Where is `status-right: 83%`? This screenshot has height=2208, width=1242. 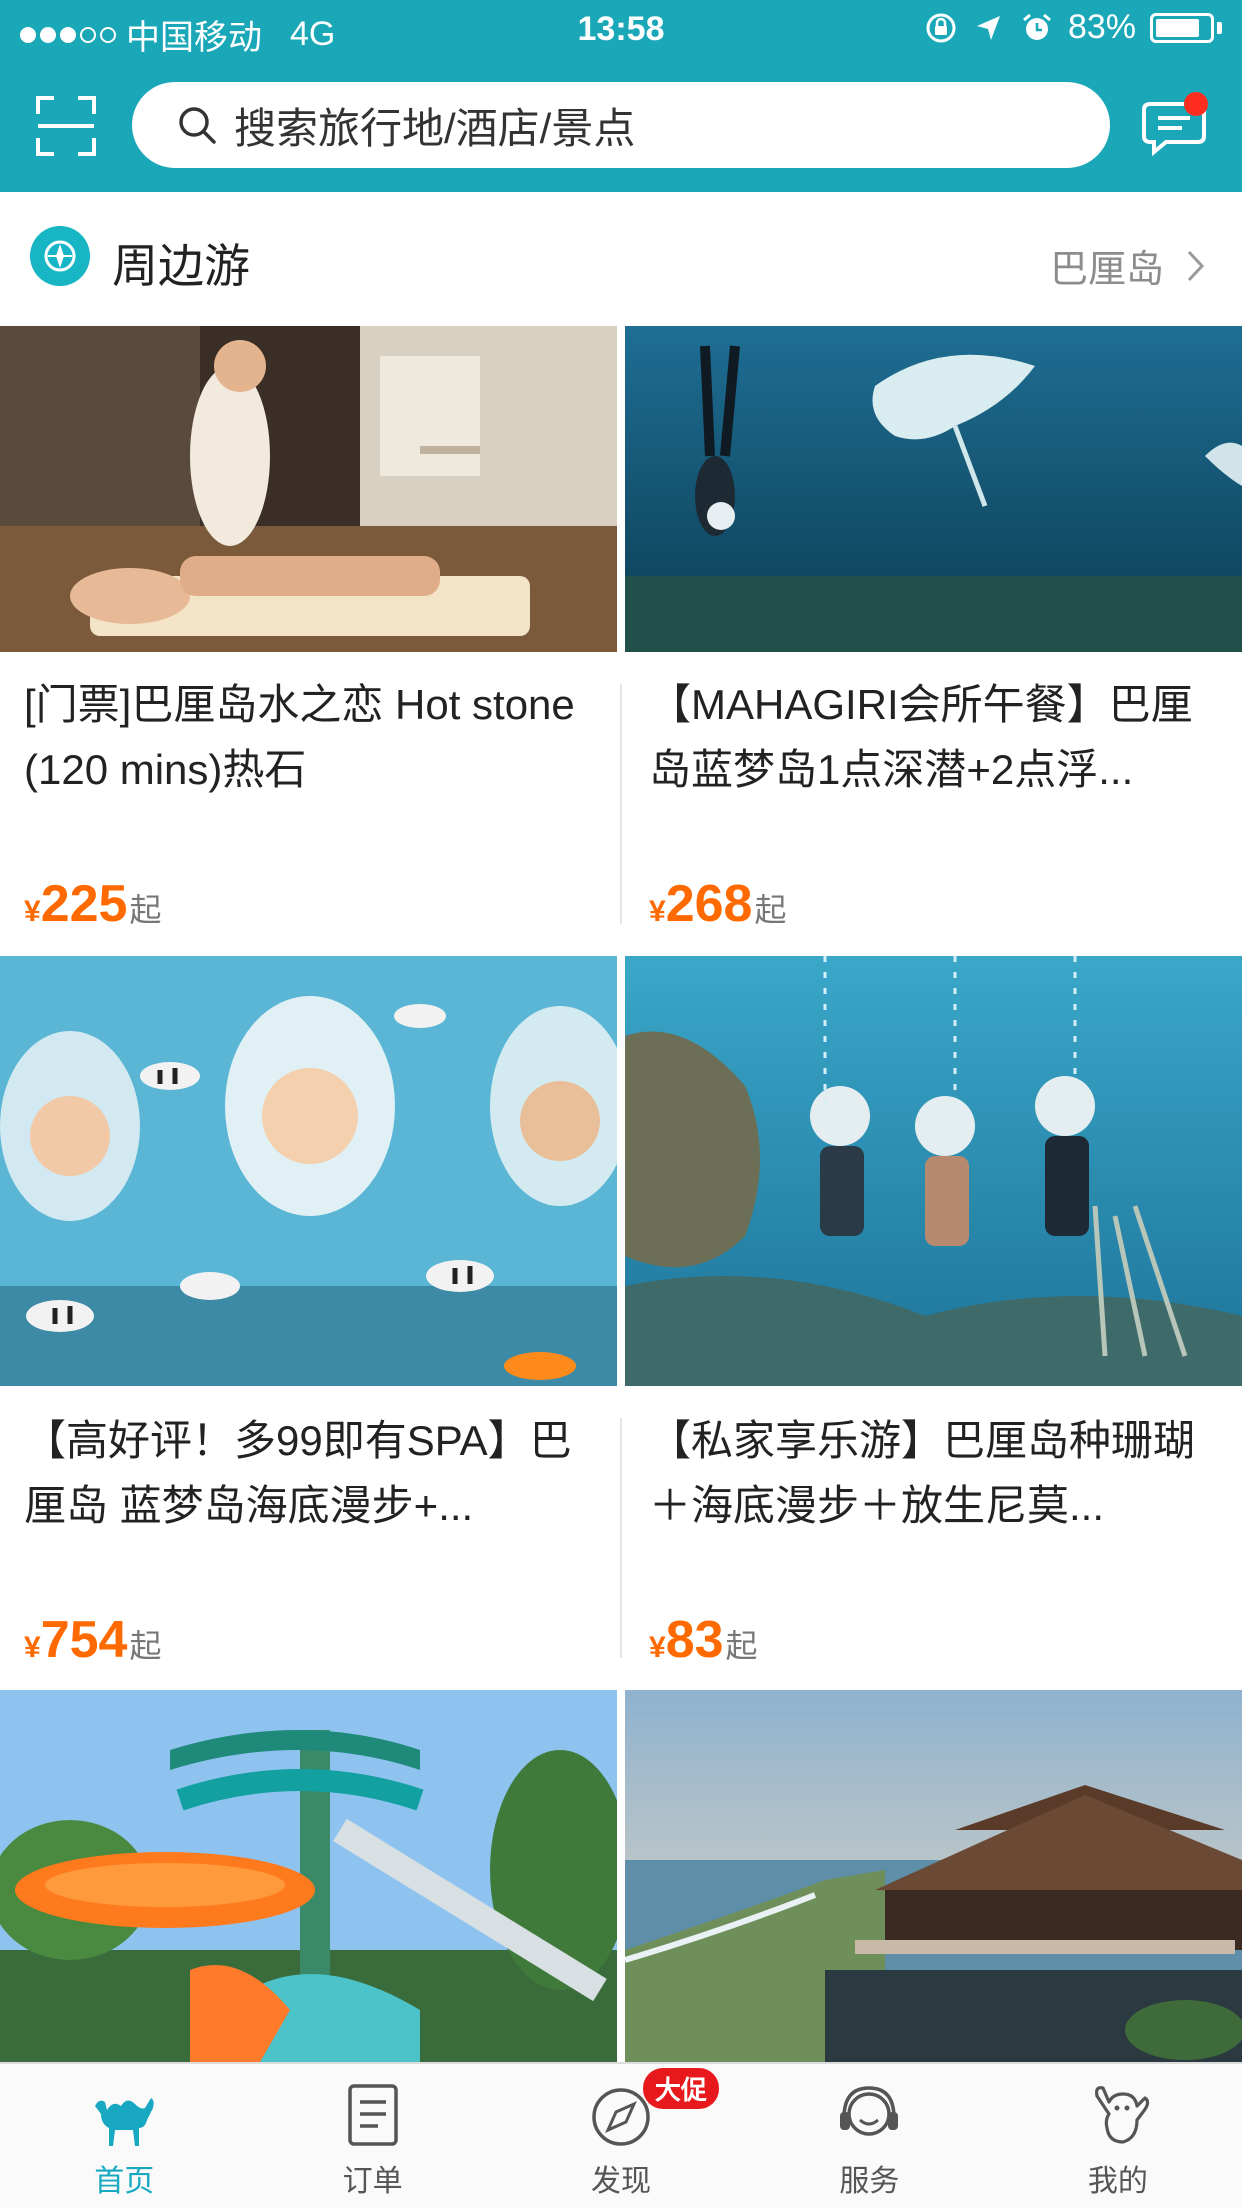 status-right: 83% is located at coordinates (1073, 27).